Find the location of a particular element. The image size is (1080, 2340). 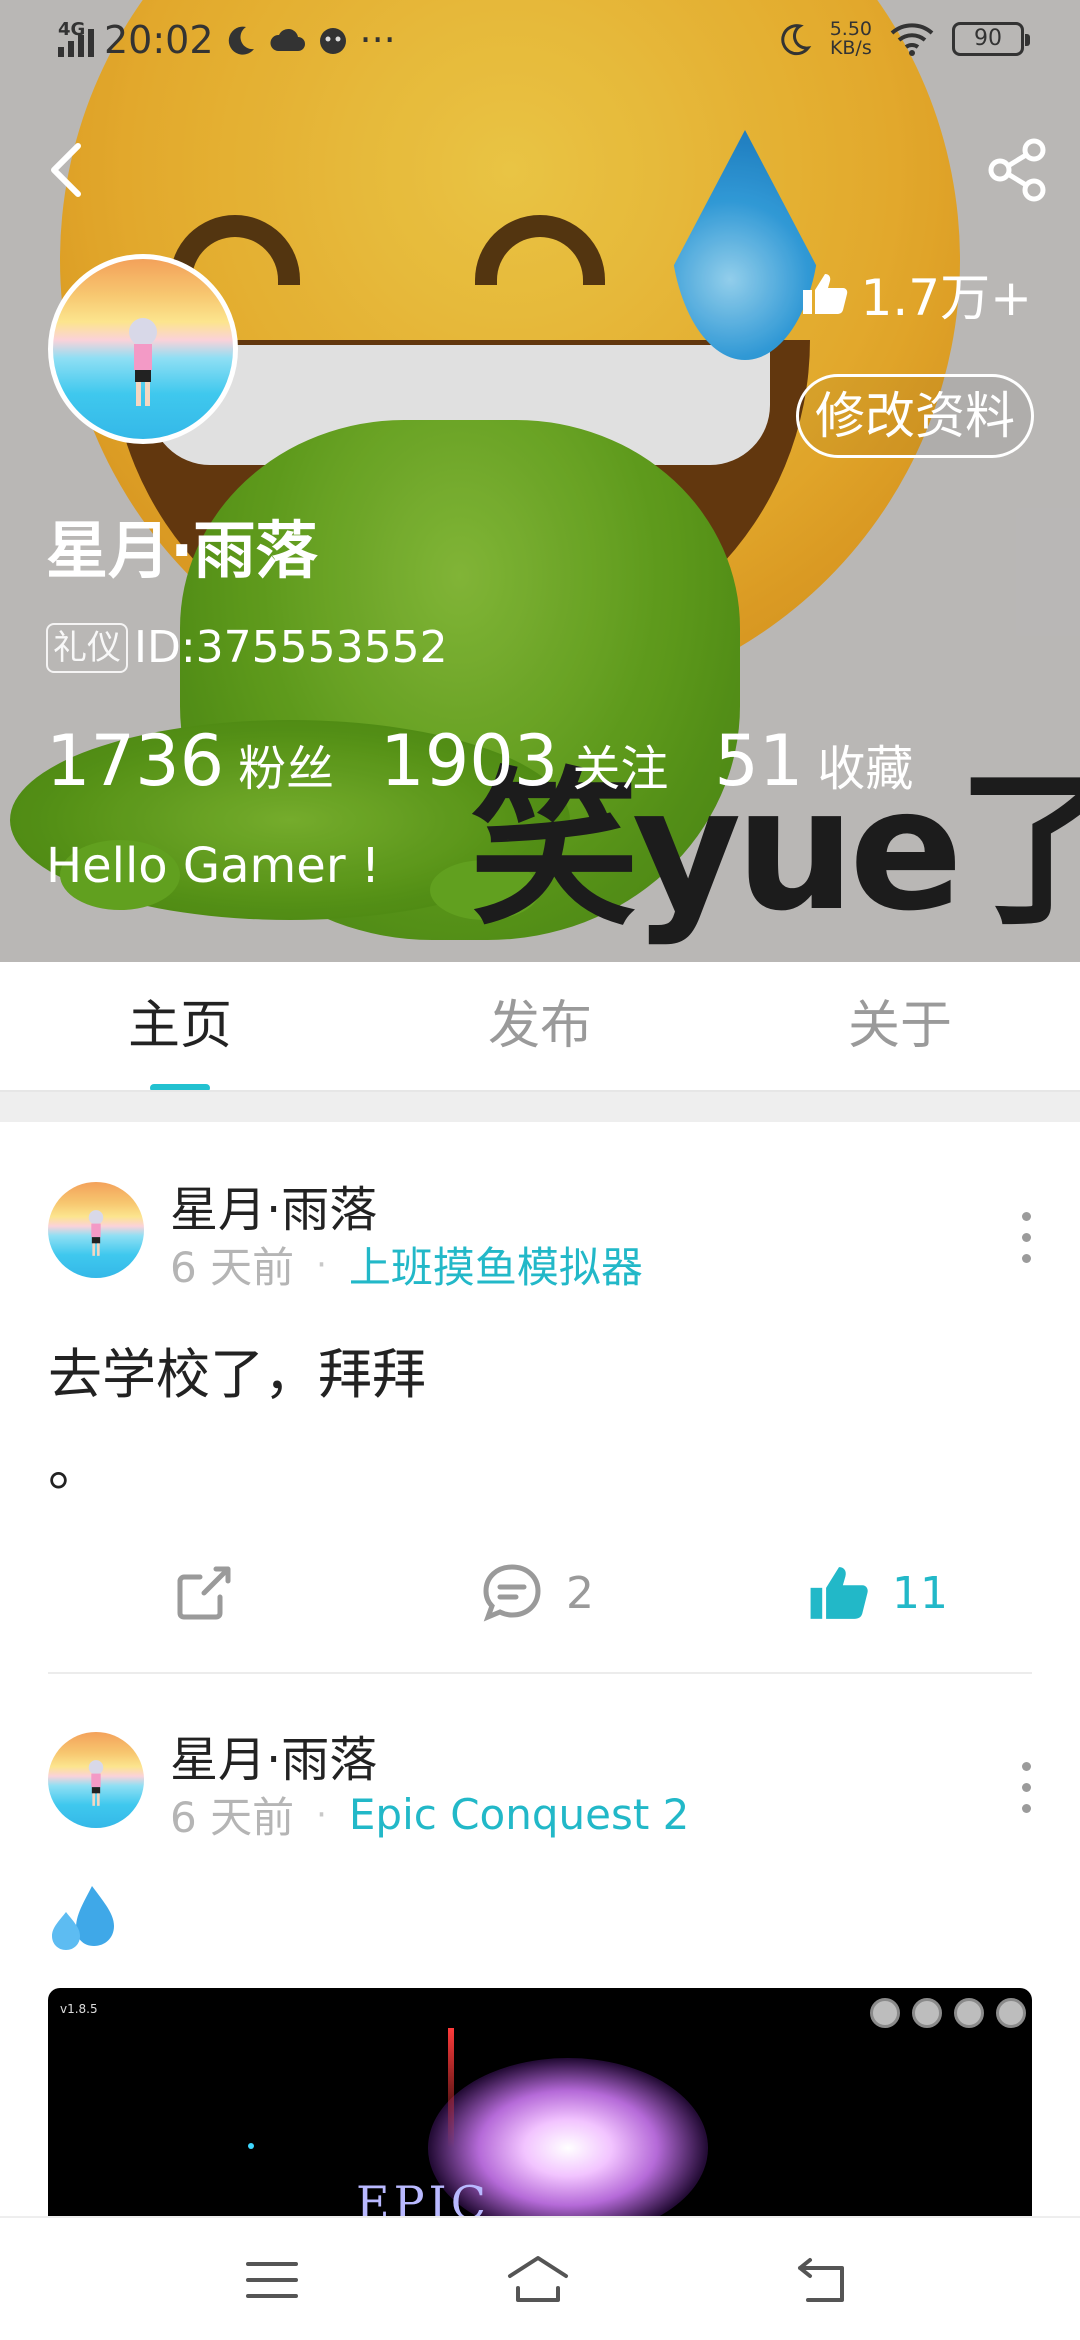

status-left: 4G 20:02 ··· is located at coordinates (227, 40).